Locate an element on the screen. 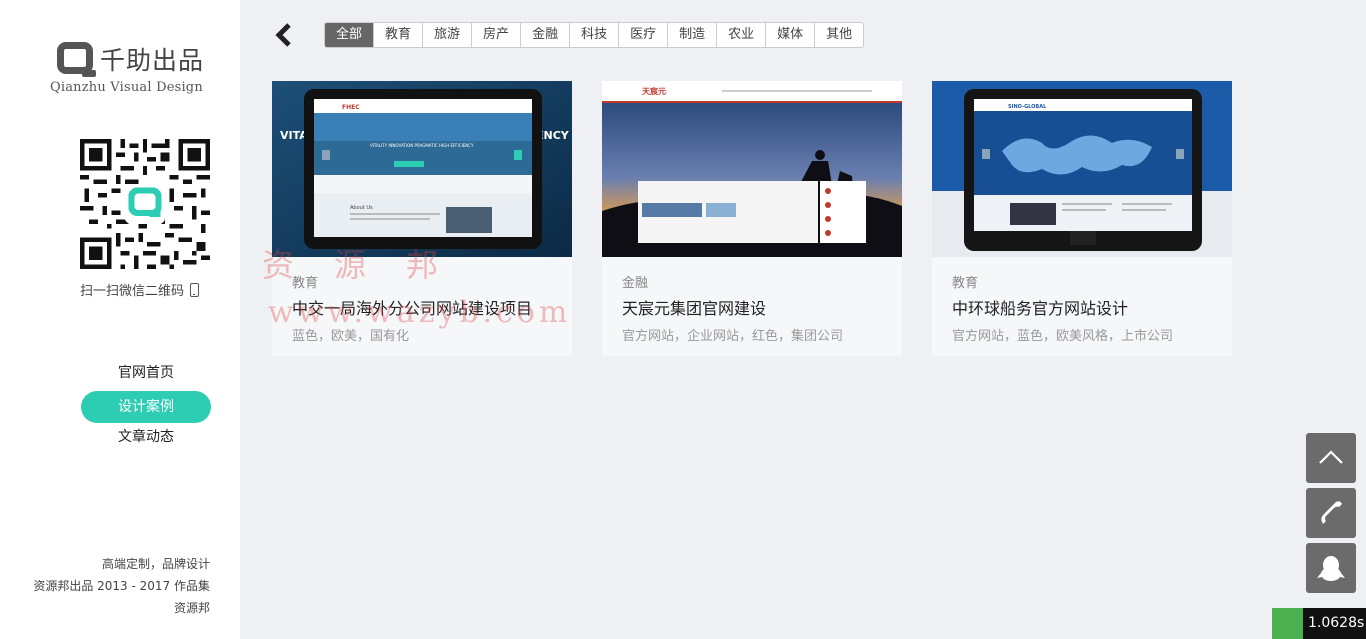 This screenshot has height=639, width=1366. qq-contact-button is located at coordinates (1331, 568).